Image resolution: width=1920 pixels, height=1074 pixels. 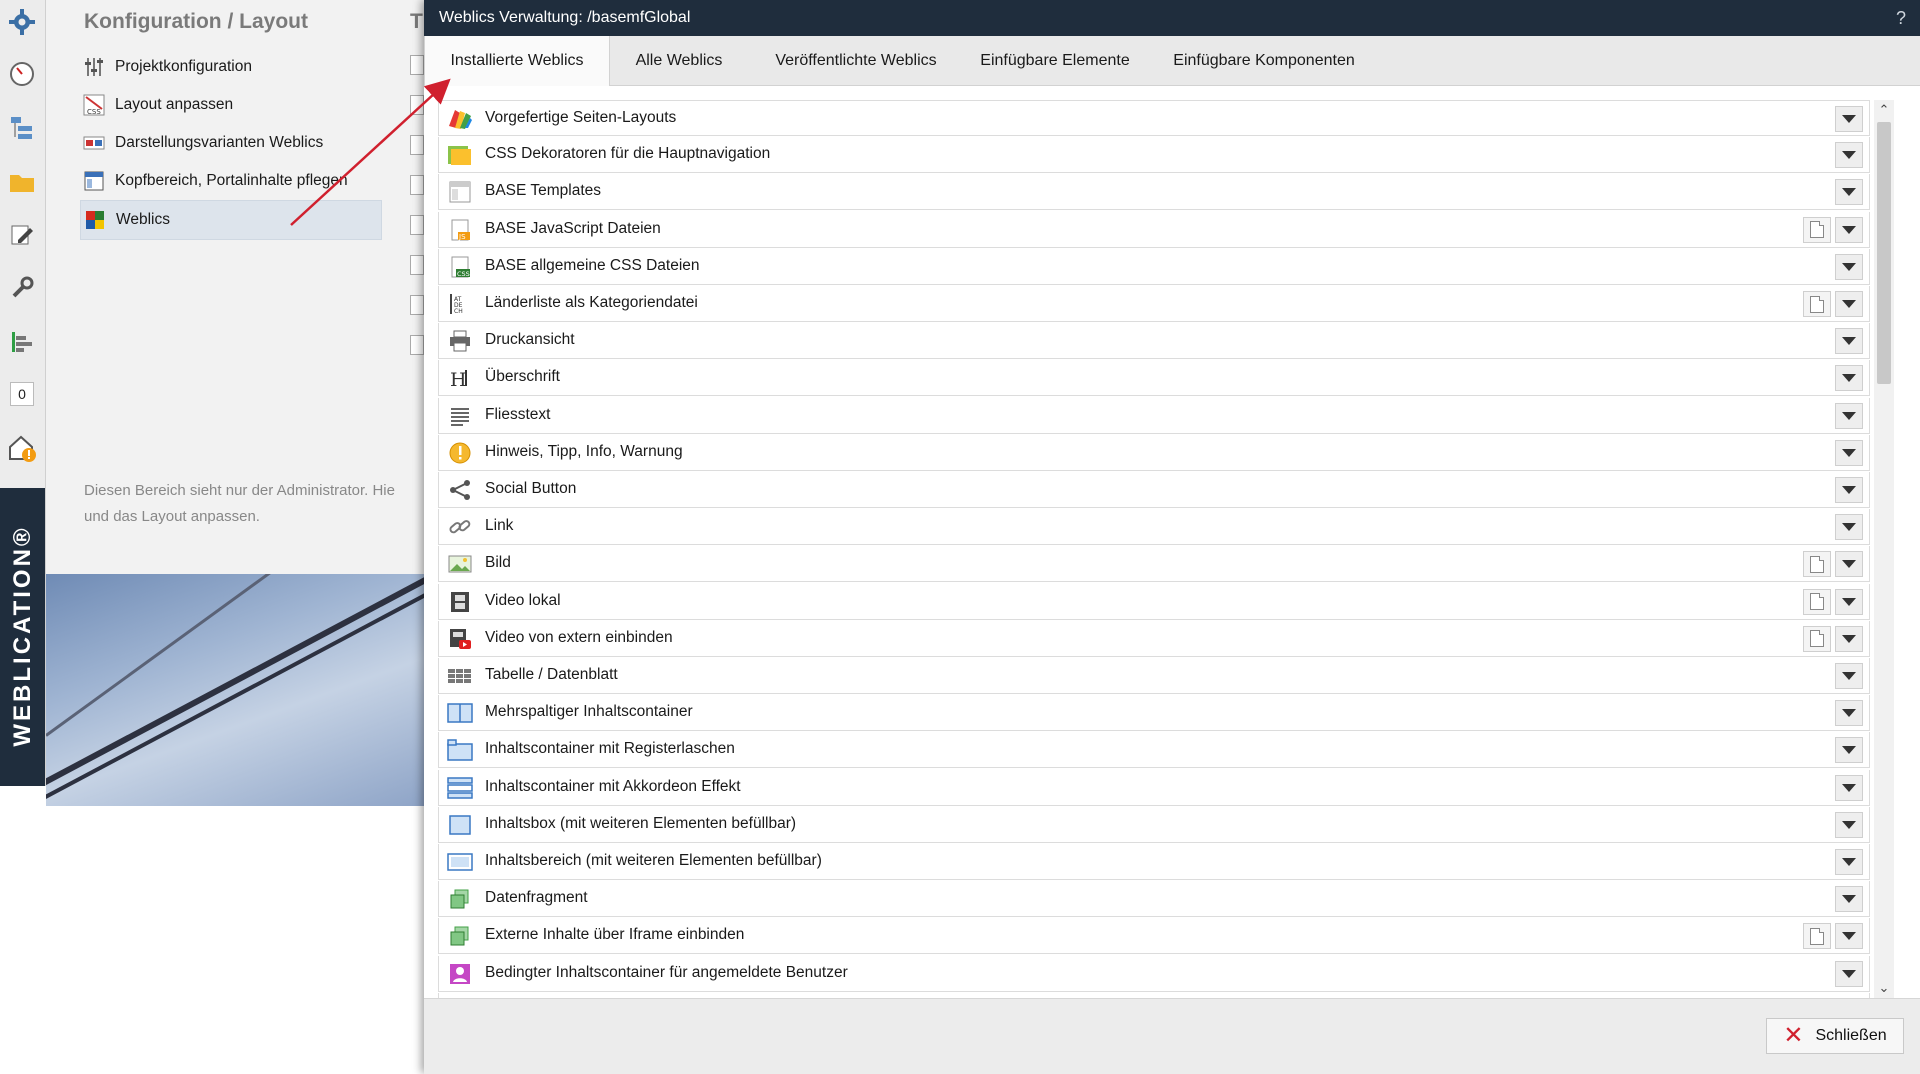 I want to click on dialog-title: Weblics Verwaltung: /basemfGlobal, so click(x=564, y=18).